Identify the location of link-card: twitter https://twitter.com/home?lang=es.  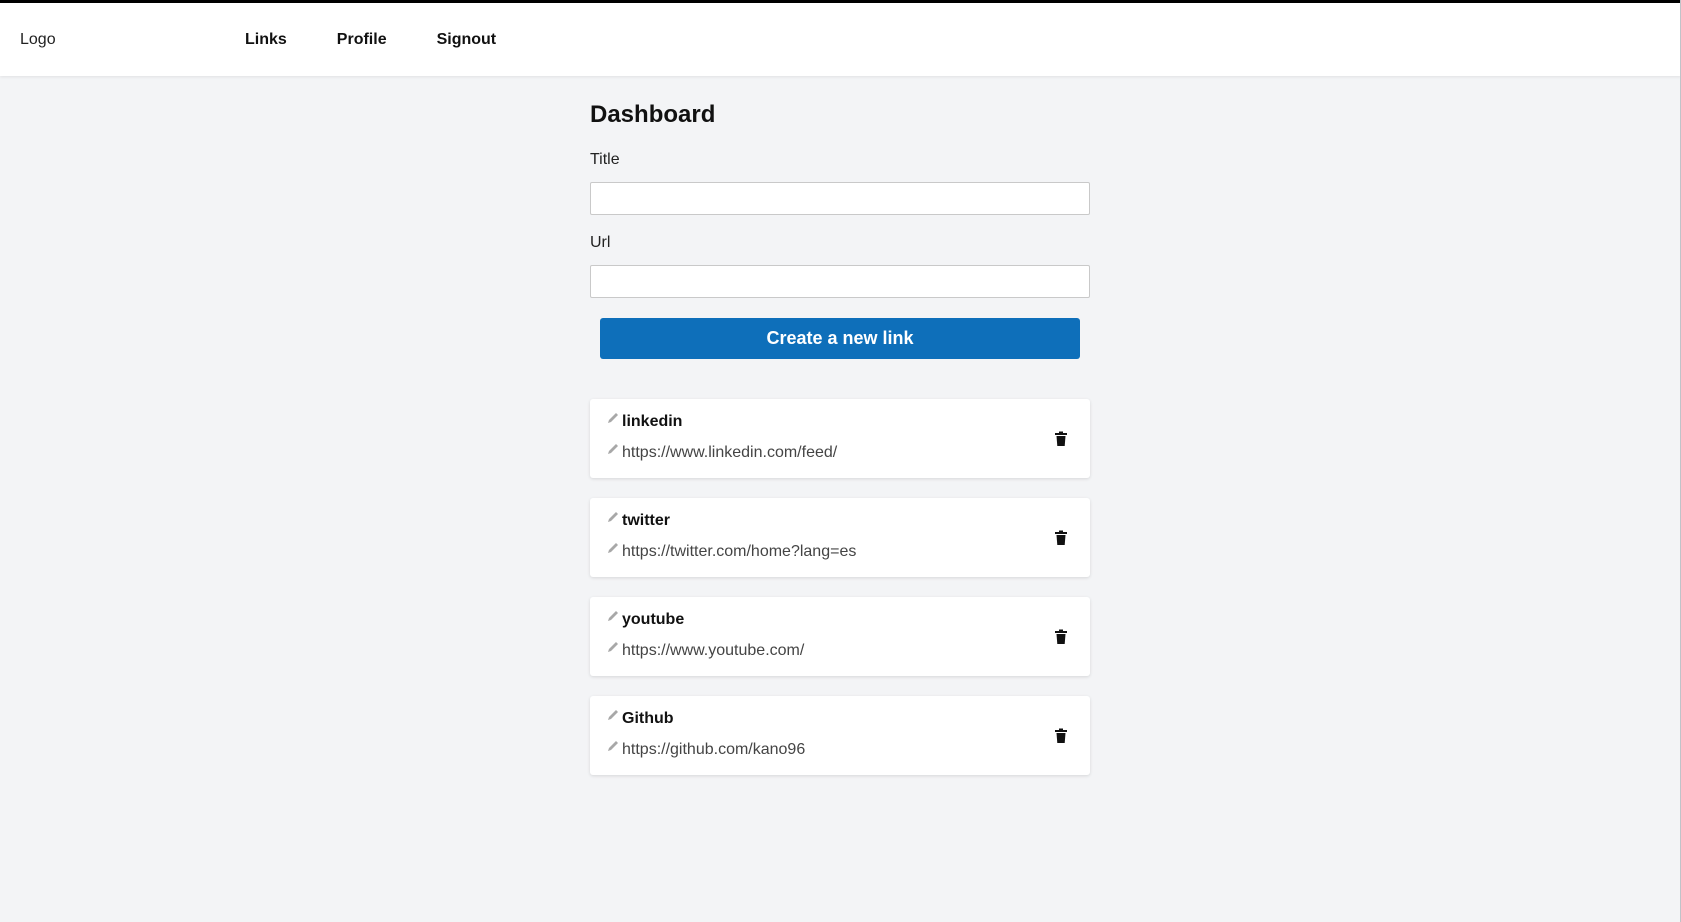
(840, 537).